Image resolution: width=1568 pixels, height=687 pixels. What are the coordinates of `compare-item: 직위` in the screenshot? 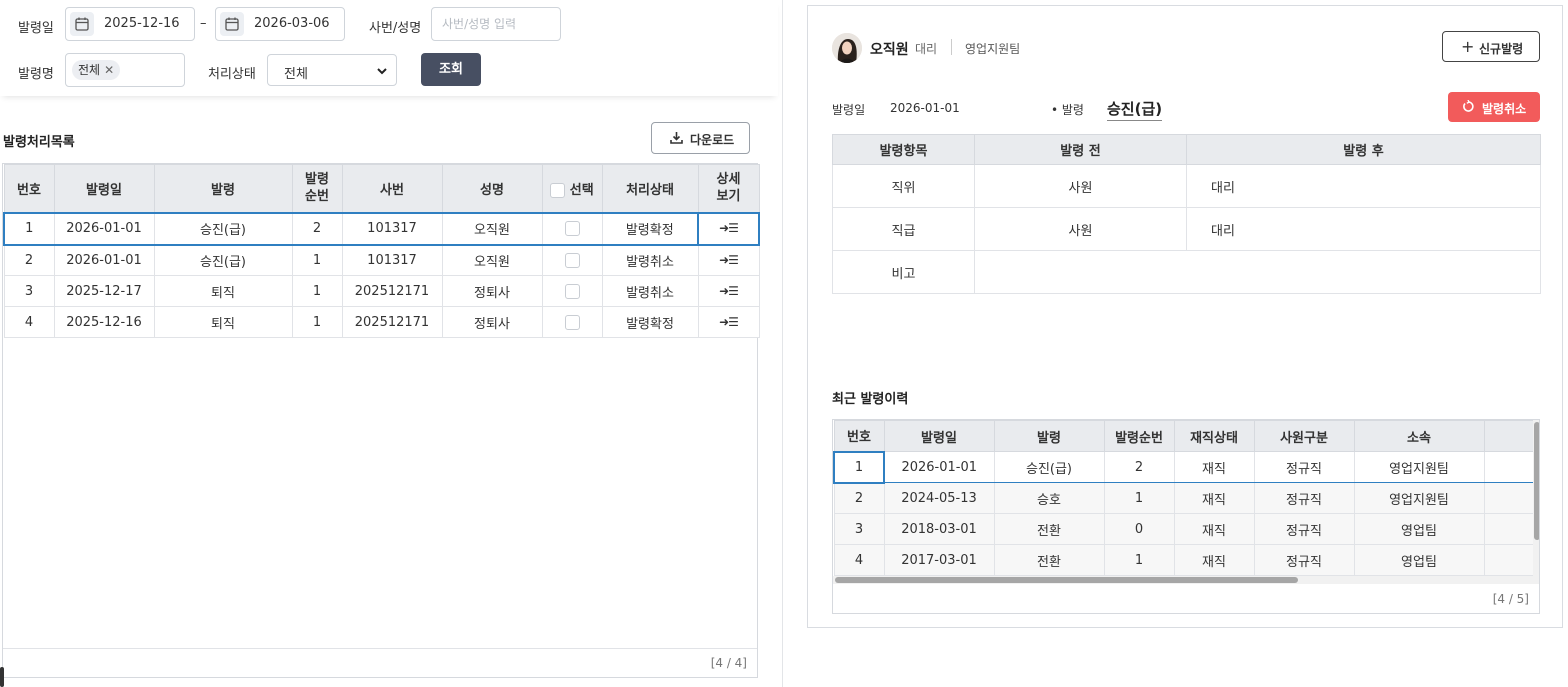 It's located at (903, 186).